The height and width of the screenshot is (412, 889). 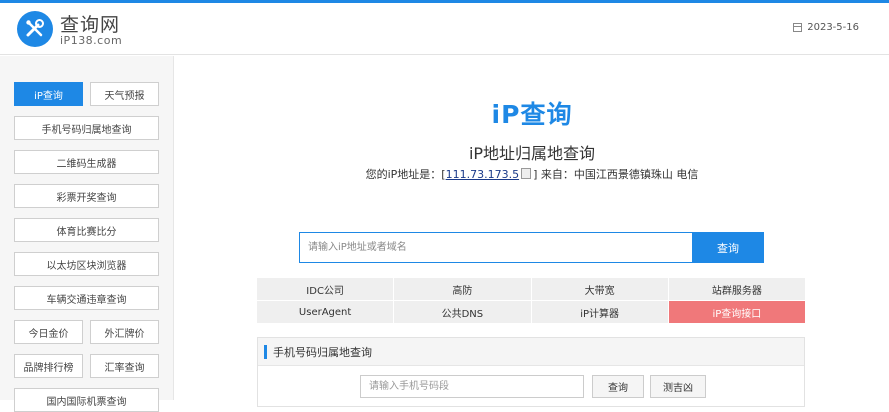 What do you see at coordinates (90, 23) in the screenshot?
I see `logo-title: 查询网` at bounding box center [90, 23].